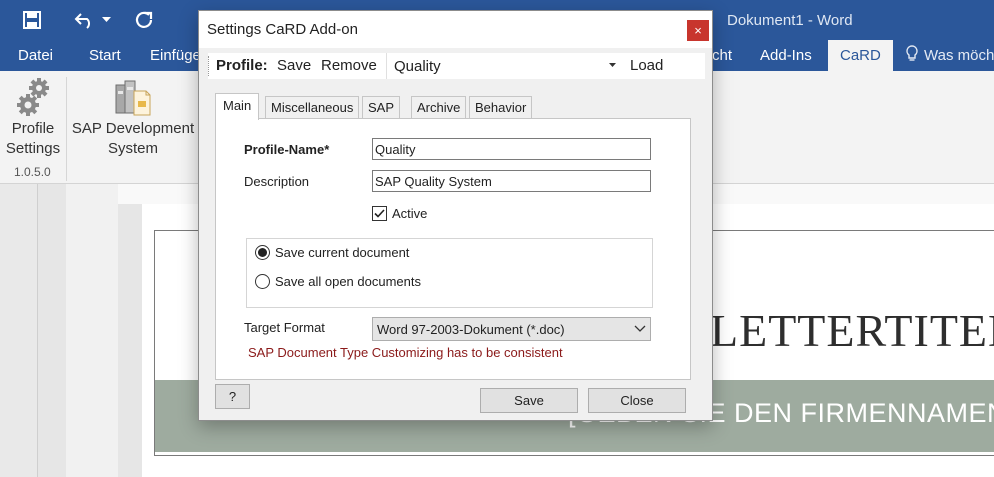 The width and height of the screenshot is (994, 477). Describe the element at coordinates (284, 327) in the screenshot. I see `target-format-label: Target Format` at that location.